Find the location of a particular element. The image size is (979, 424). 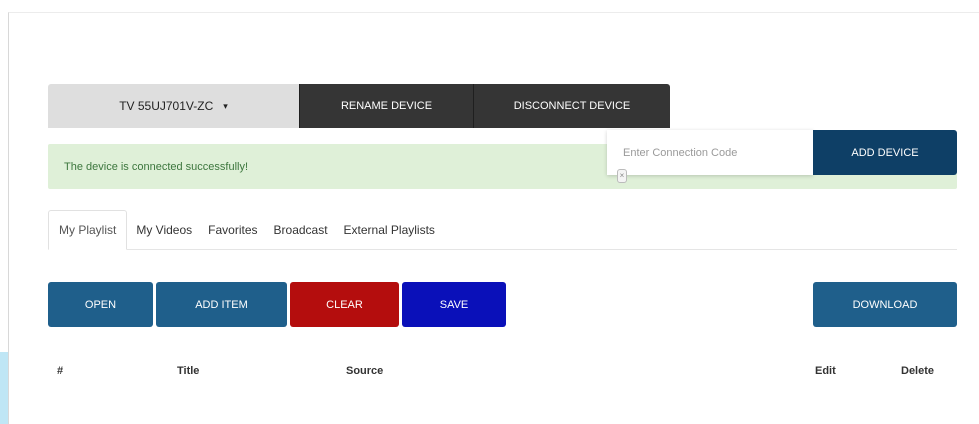

connection-code-input is located at coordinates (717, 152).